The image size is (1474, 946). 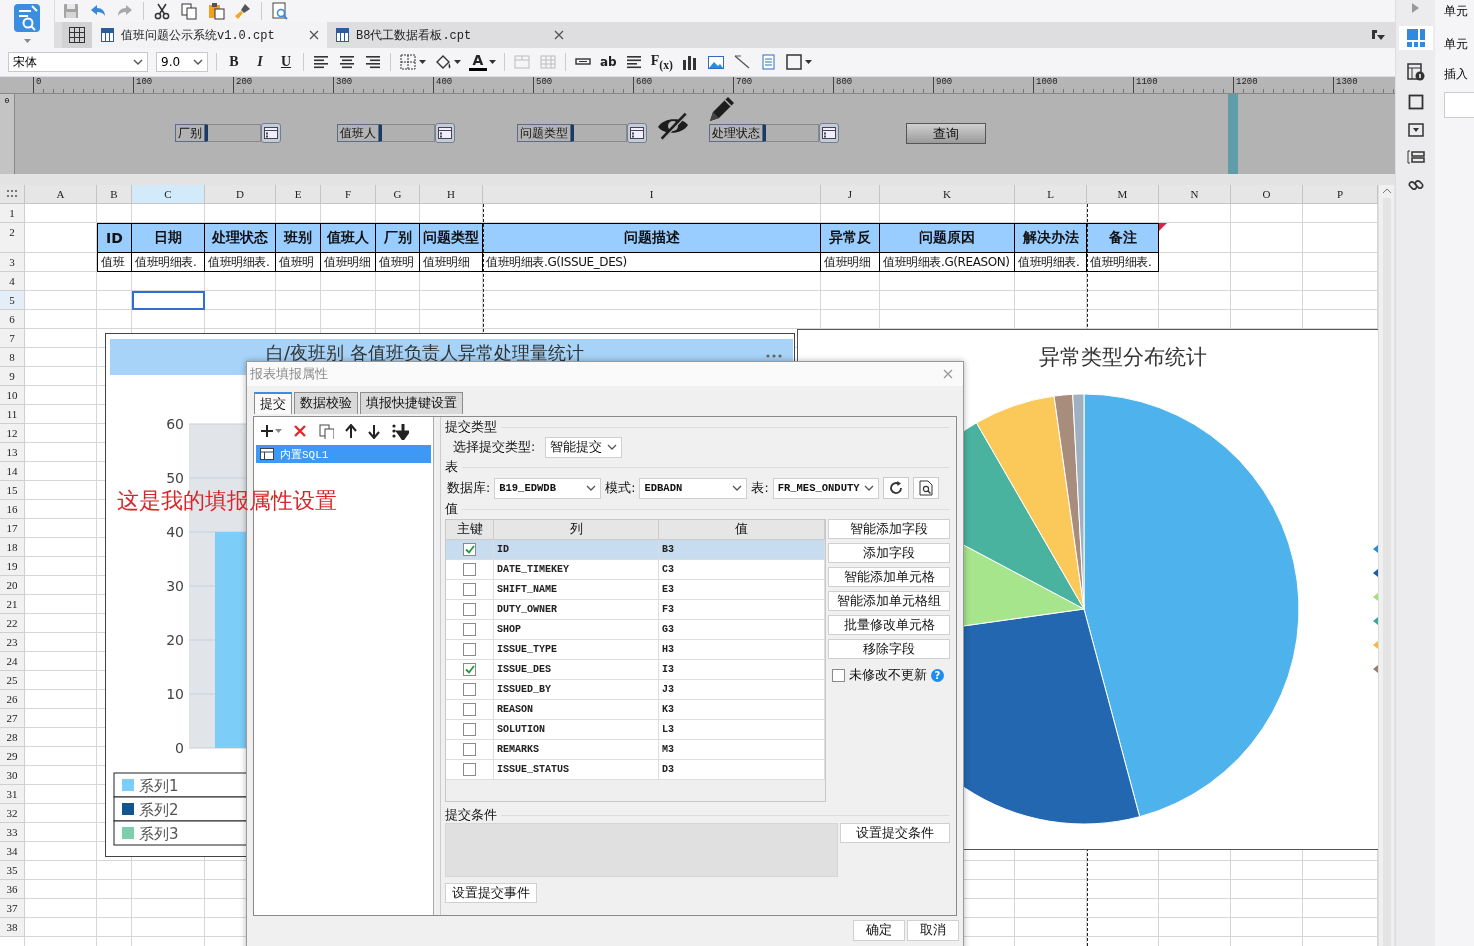 What do you see at coordinates (234, 62) in the screenshot?
I see `bold-button: B` at bounding box center [234, 62].